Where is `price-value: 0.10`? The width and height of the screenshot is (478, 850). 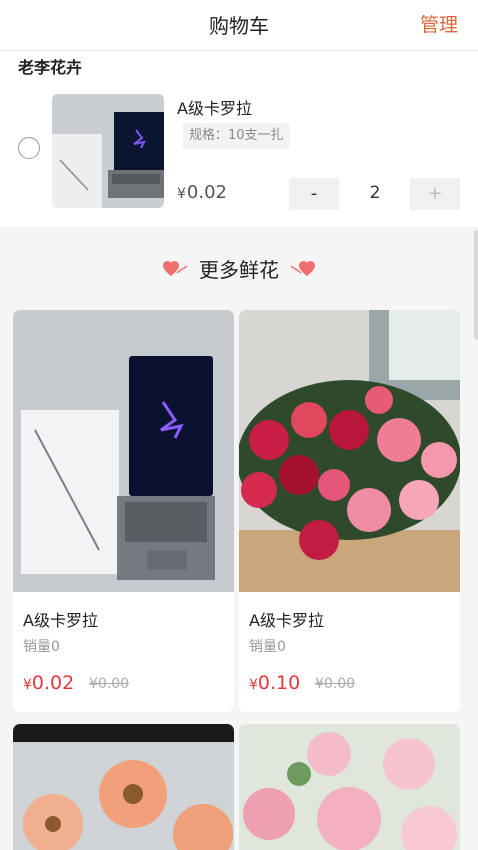
price-value: 0.10 is located at coordinates (279, 683).